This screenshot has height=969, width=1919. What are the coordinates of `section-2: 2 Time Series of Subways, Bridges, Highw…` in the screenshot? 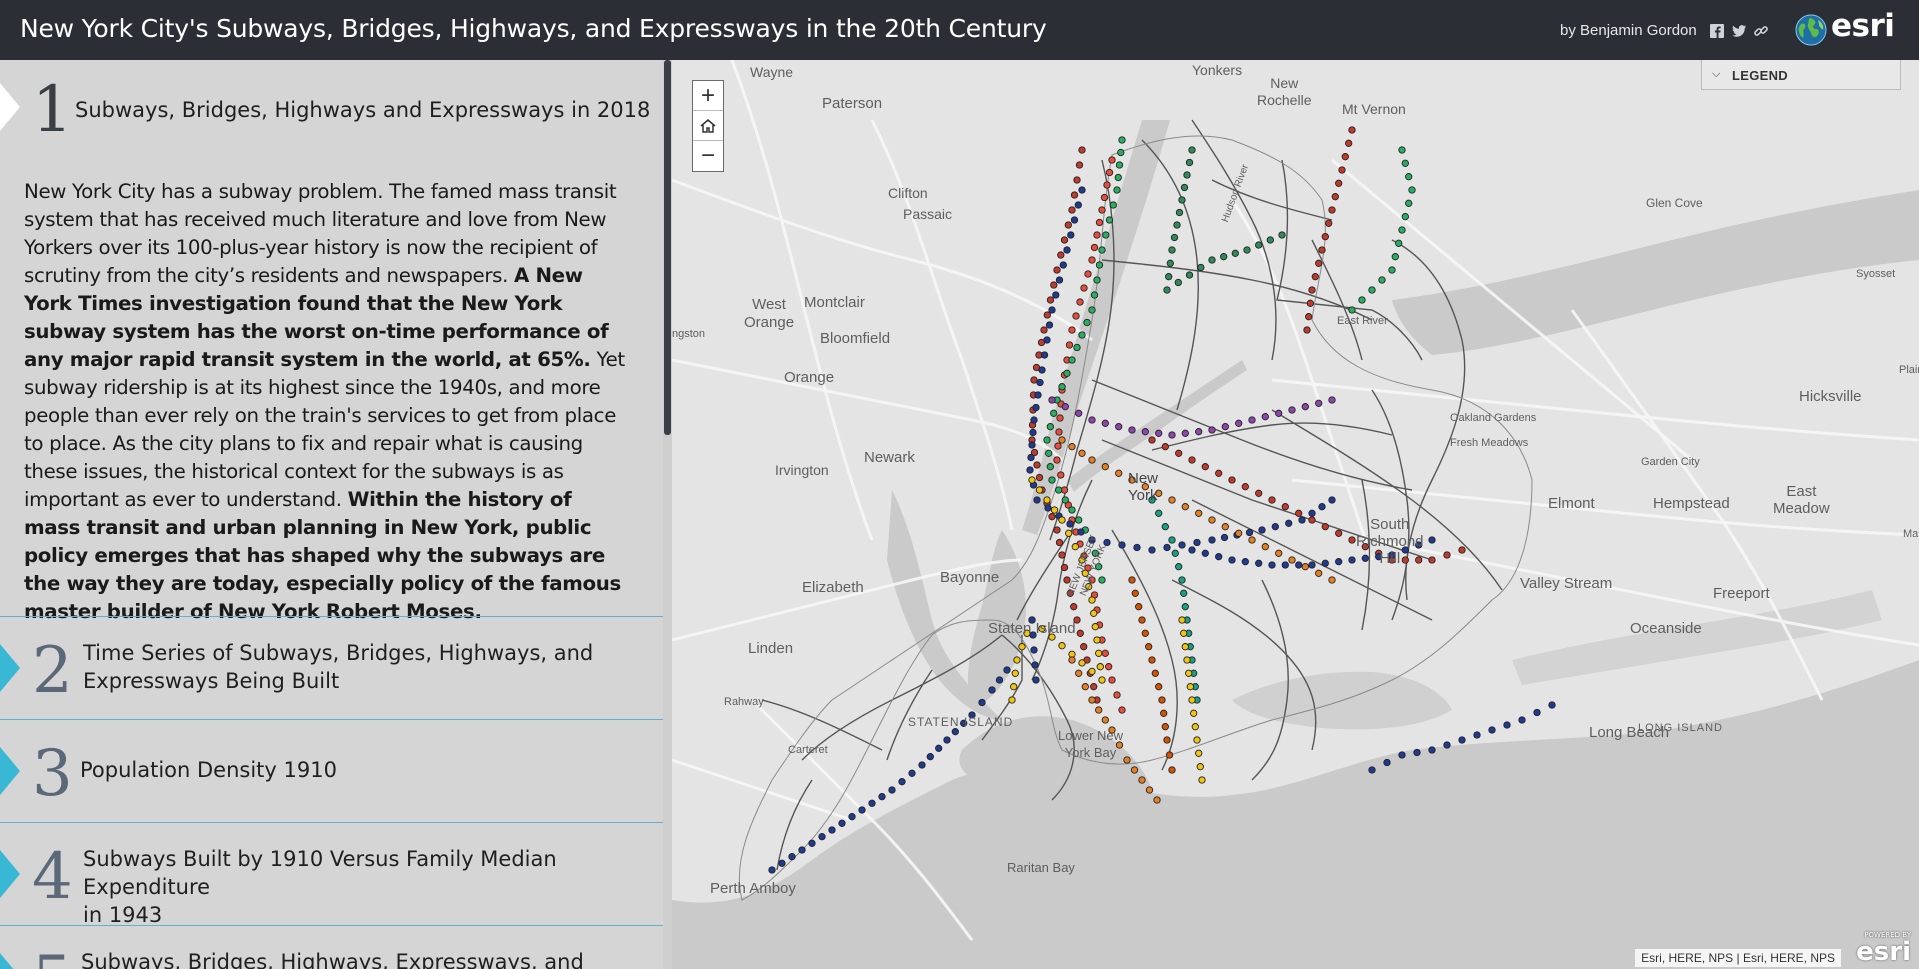 It's located at (331, 668).